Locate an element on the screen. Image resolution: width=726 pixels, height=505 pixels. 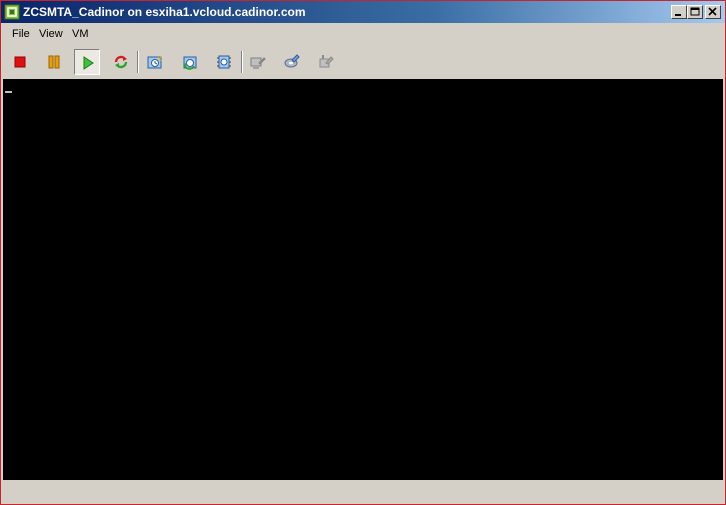
menu-vm: VM is located at coordinates (80, 34).